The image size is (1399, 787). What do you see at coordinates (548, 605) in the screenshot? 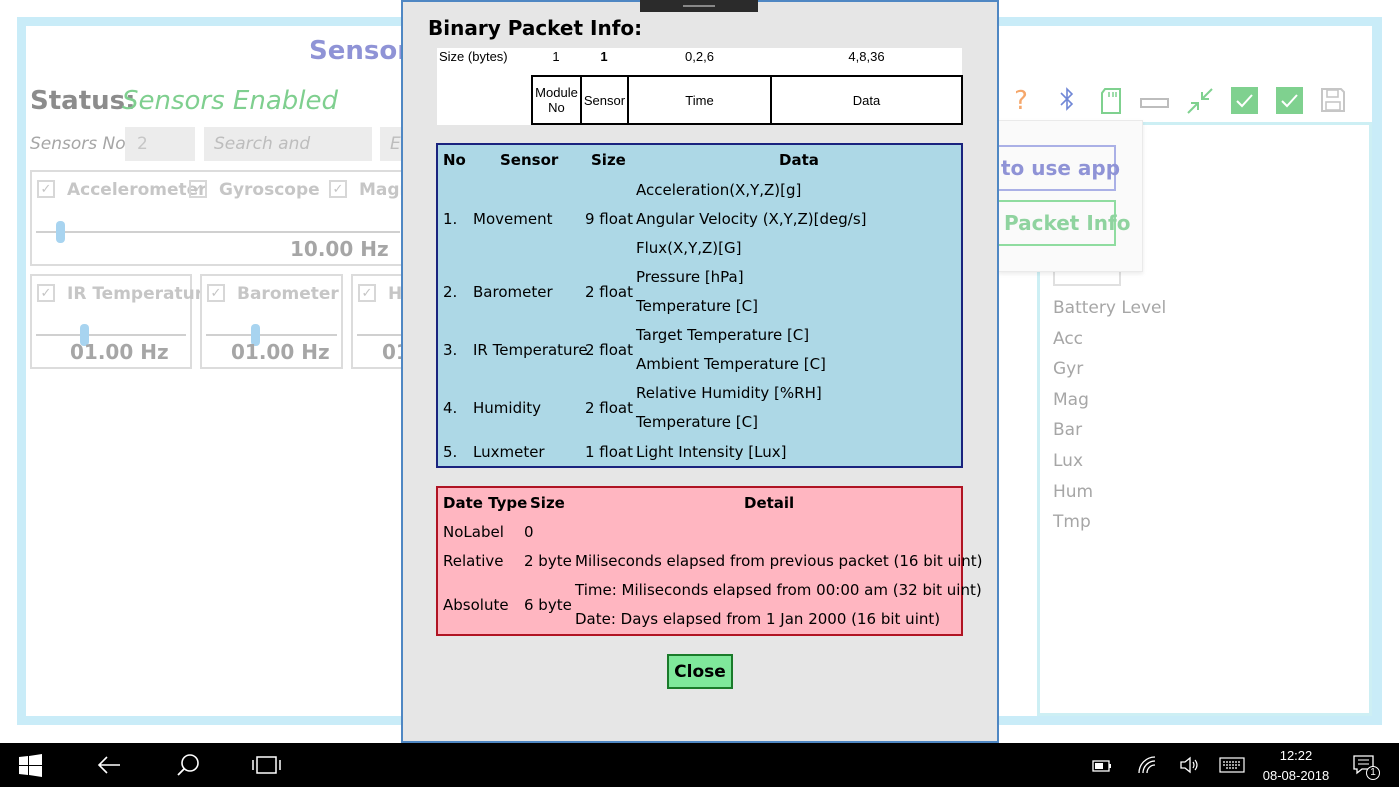
I see `table-row-size: 6 byte` at bounding box center [548, 605].